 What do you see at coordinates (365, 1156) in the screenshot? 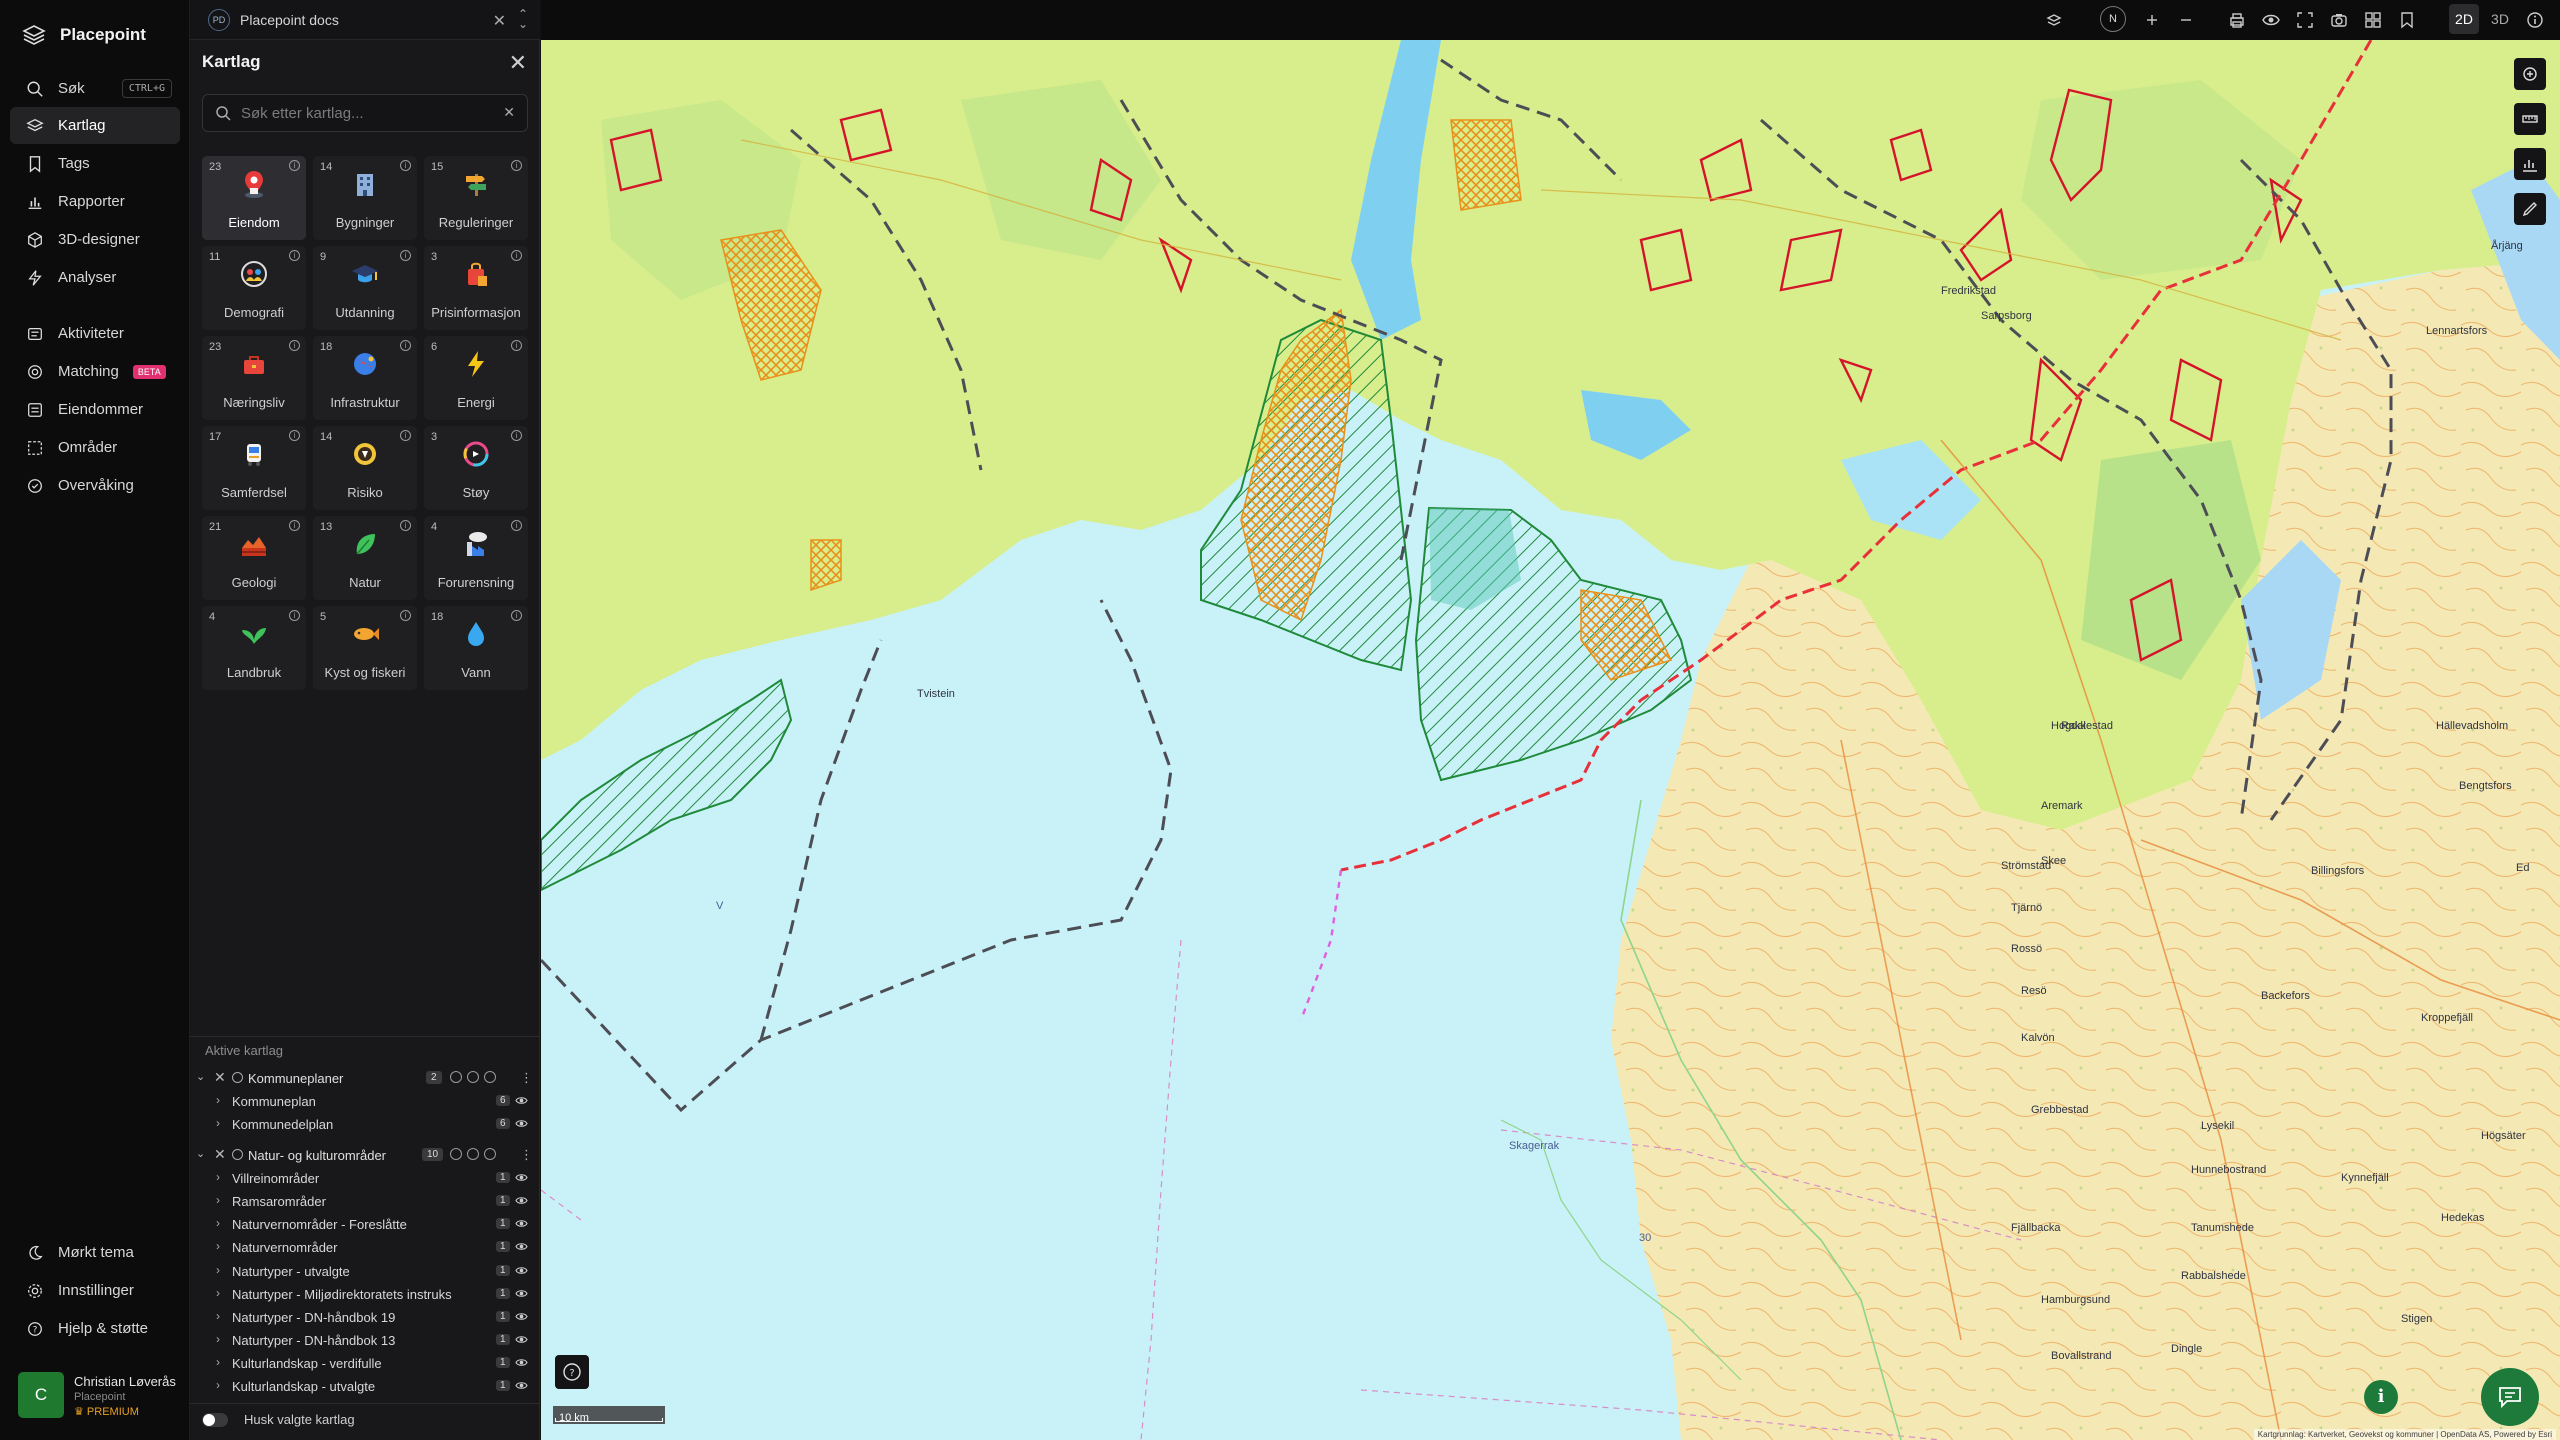
I see `layer-group-natur-og-kulturomrader: ⌄ ✕ Natur- og kulturområder 10 ⋮` at bounding box center [365, 1156].